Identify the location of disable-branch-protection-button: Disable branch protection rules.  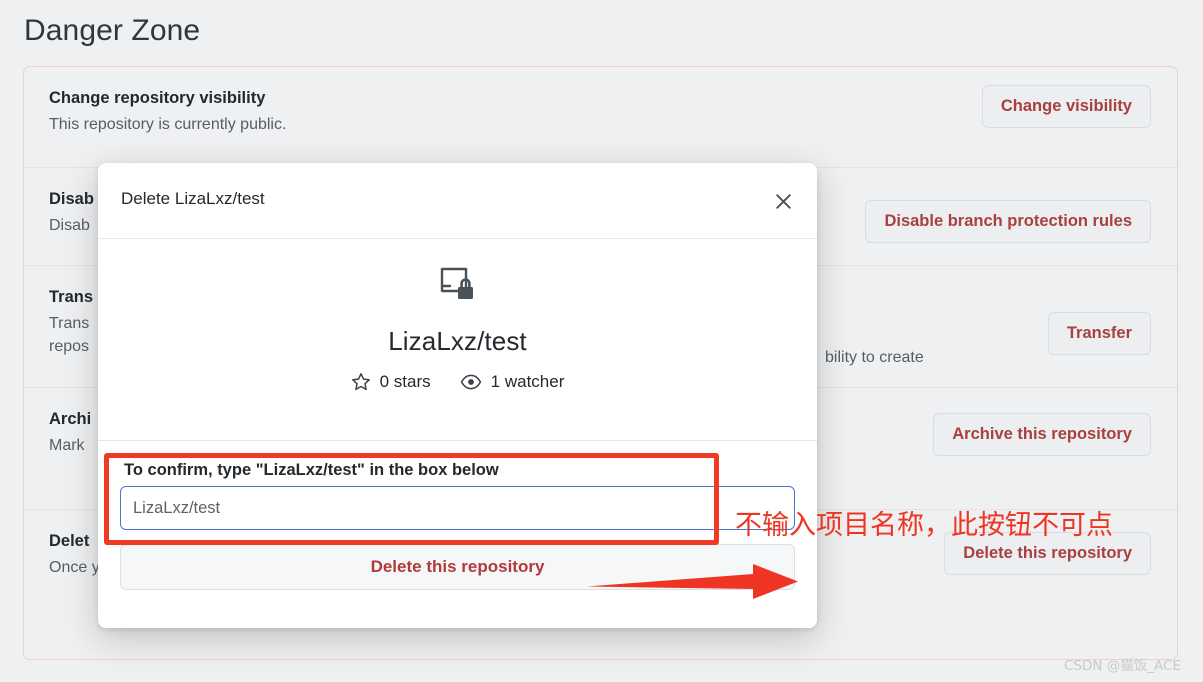
(1008, 221).